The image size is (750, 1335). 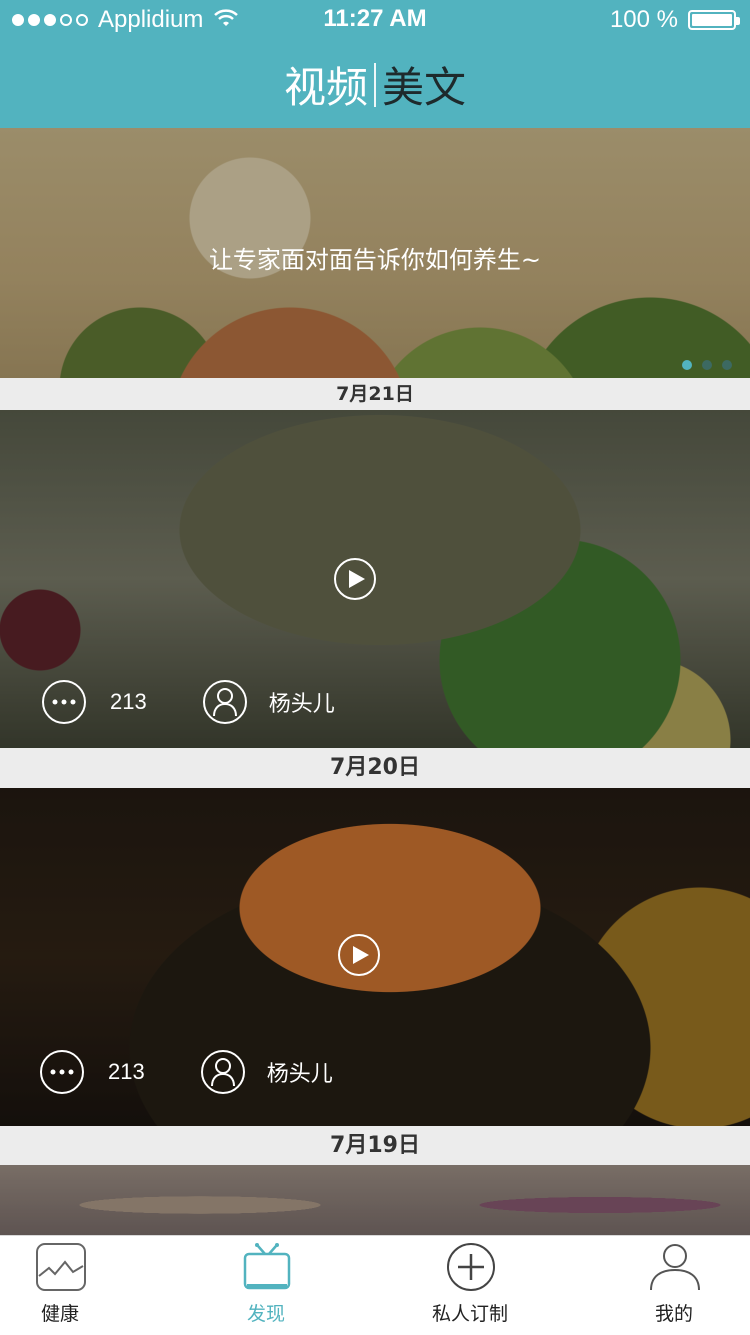 What do you see at coordinates (326, 84) in the screenshot?
I see `tab-video: 视频` at bounding box center [326, 84].